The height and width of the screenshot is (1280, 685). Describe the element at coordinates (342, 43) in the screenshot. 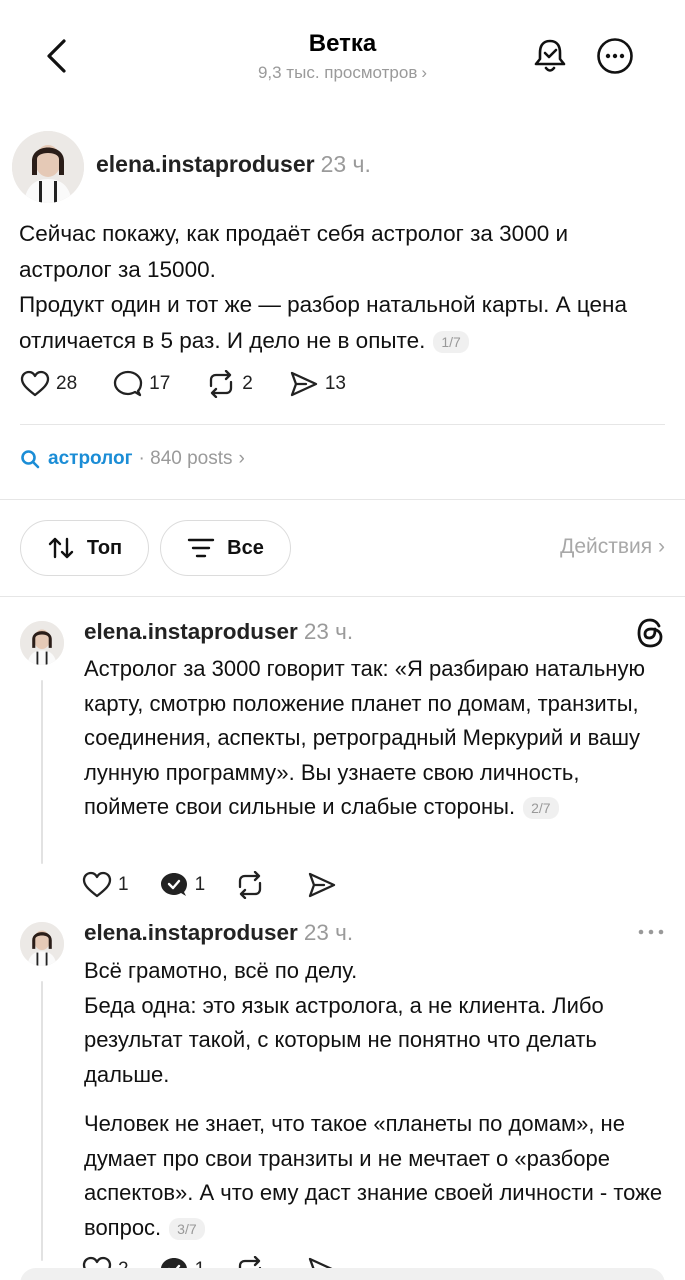

I see `page-title: Ветка` at that location.